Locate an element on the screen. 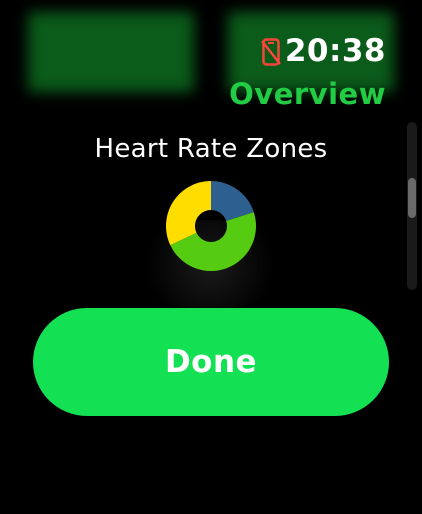 The width and height of the screenshot is (422, 514). background-tile-left is located at coordinates (111, 52).